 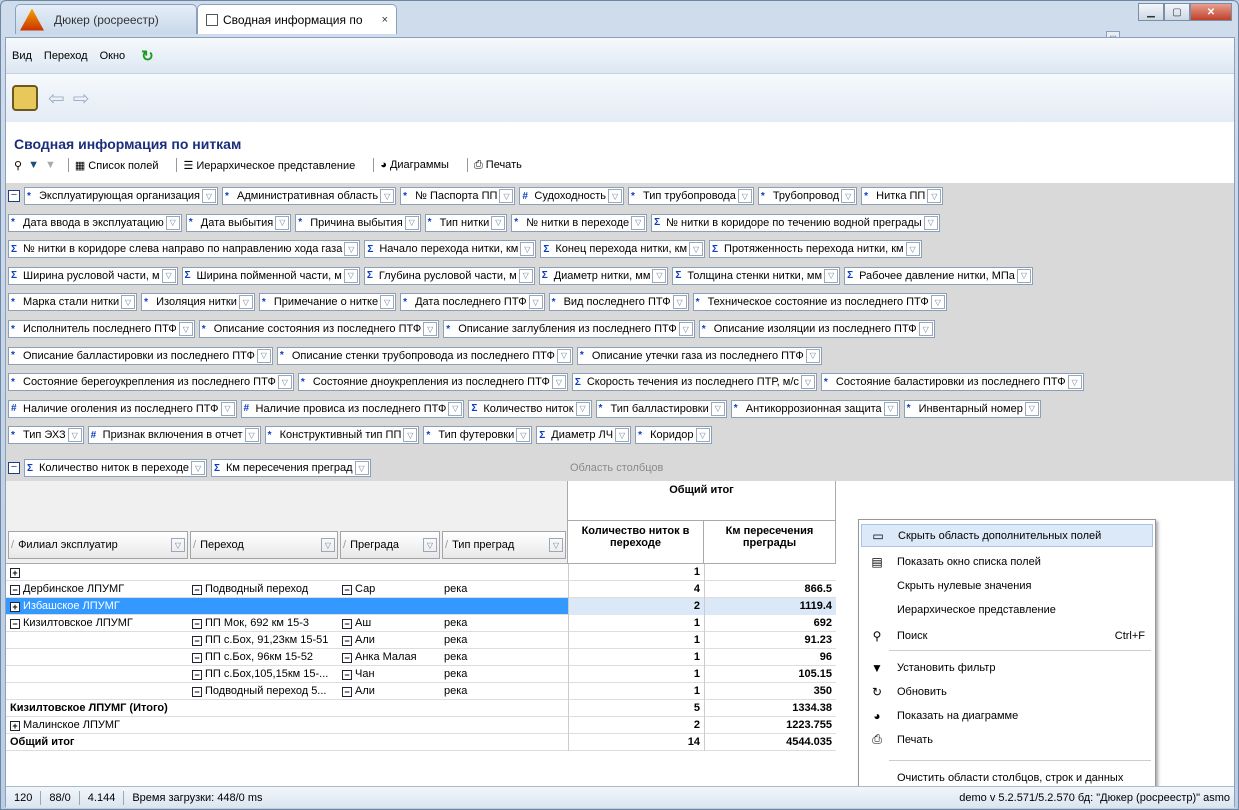 What do you see at coordinates (147, 56) in the screenshot?
I see `refresh-icon: ↻` at bounding box center [147, 56].